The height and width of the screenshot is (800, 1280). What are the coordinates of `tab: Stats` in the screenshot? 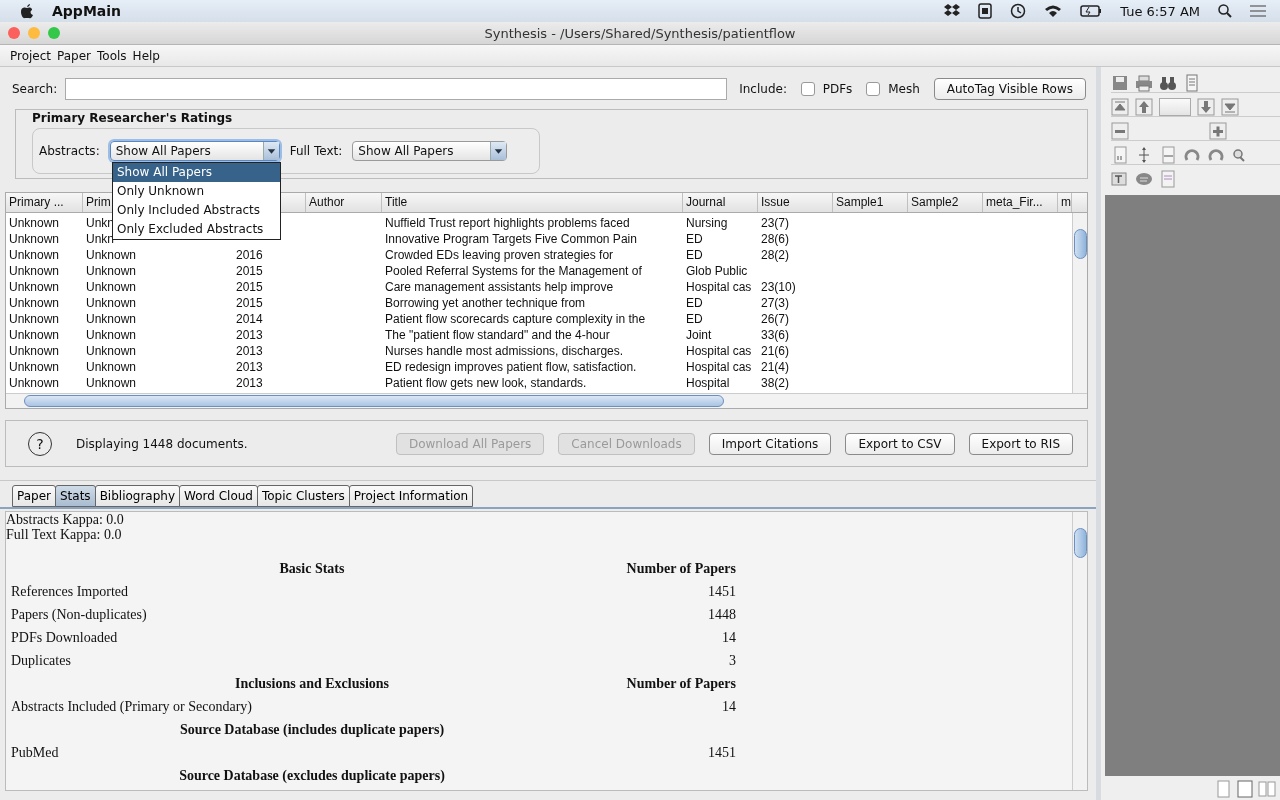 It's located at (75, 496).